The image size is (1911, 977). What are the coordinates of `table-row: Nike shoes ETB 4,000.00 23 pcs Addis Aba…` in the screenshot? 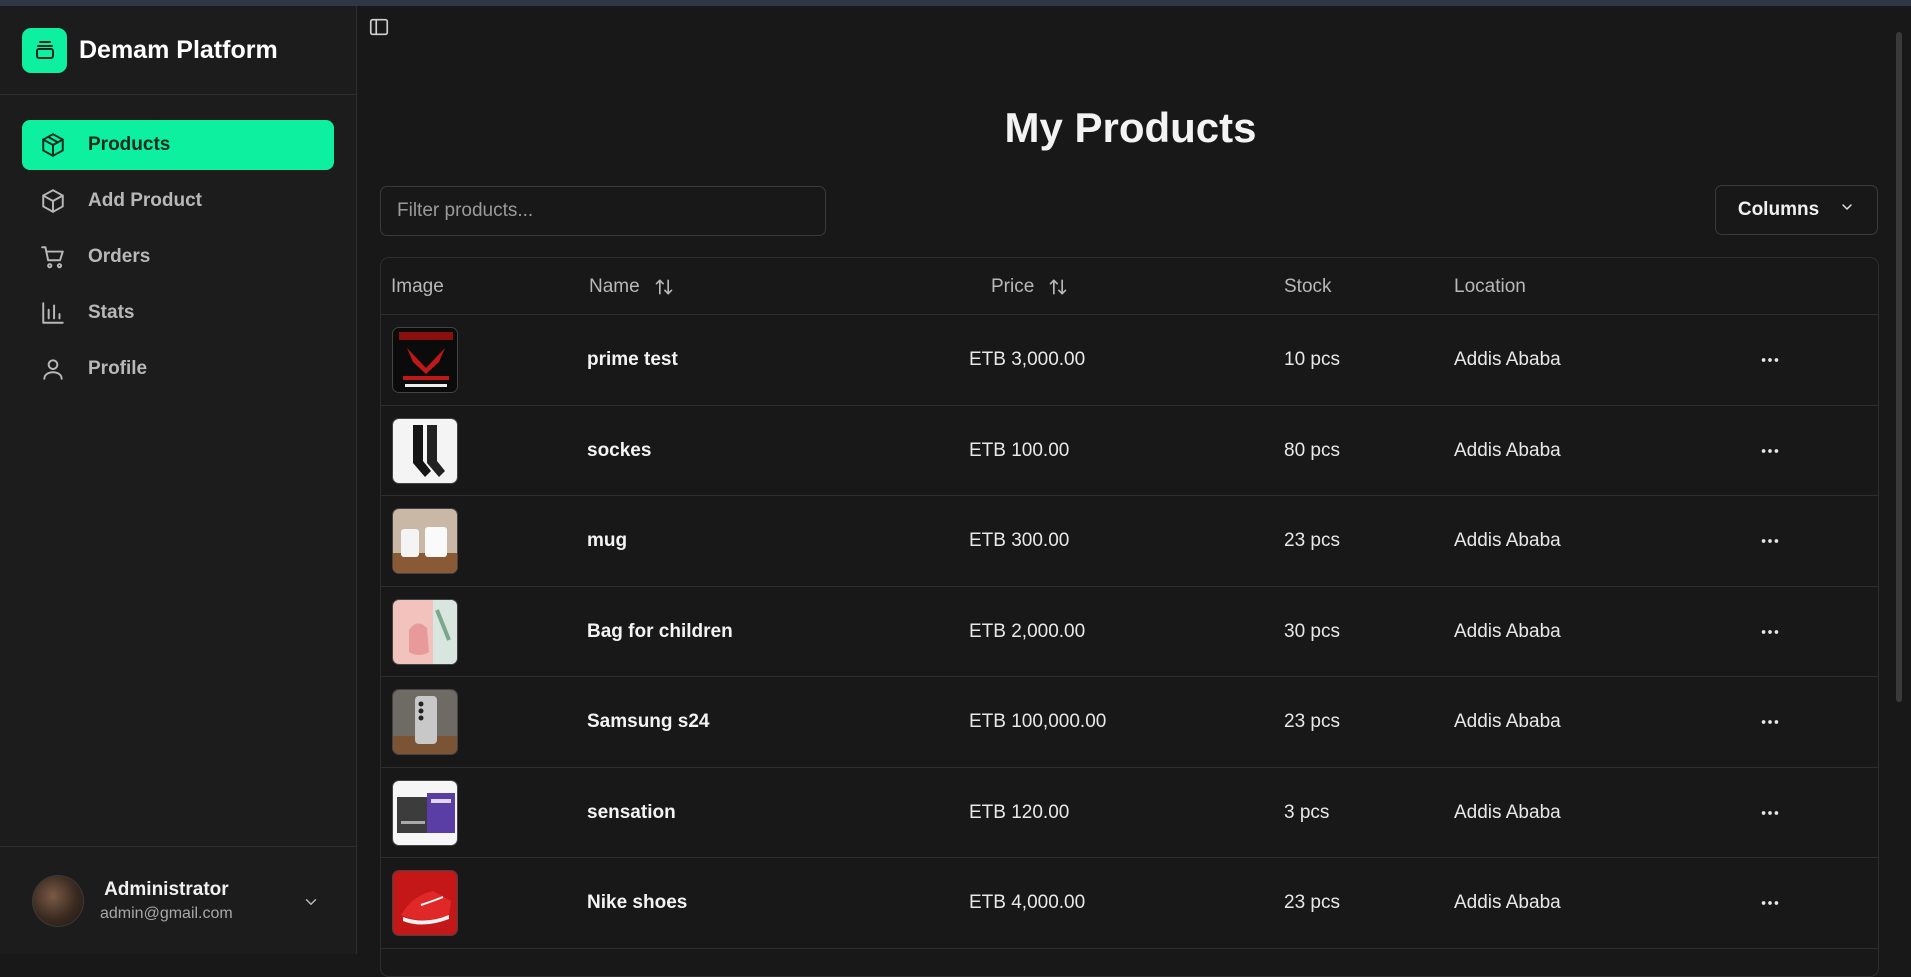 It's located at (1129, 903).